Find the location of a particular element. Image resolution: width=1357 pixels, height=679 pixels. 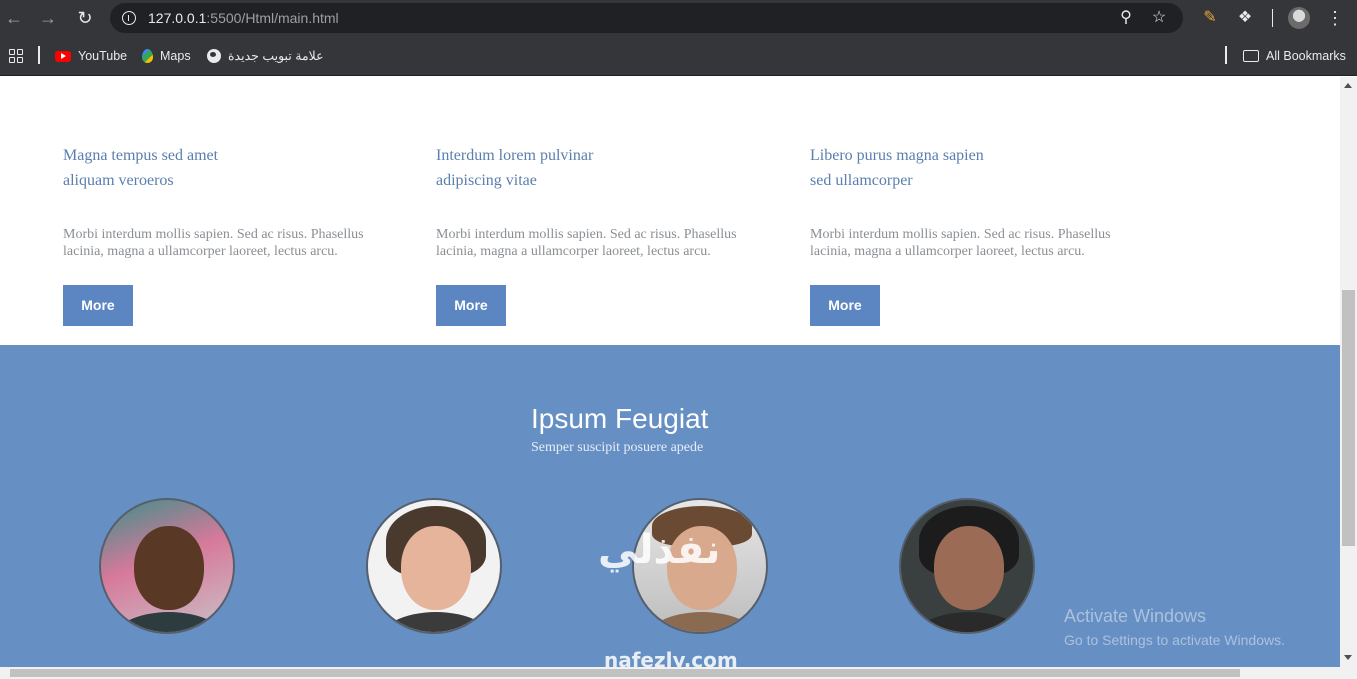

address-bar: 127.0.0.1:5500/Html/main.html ⚲ ☆ is located at coordinates (646, 18).